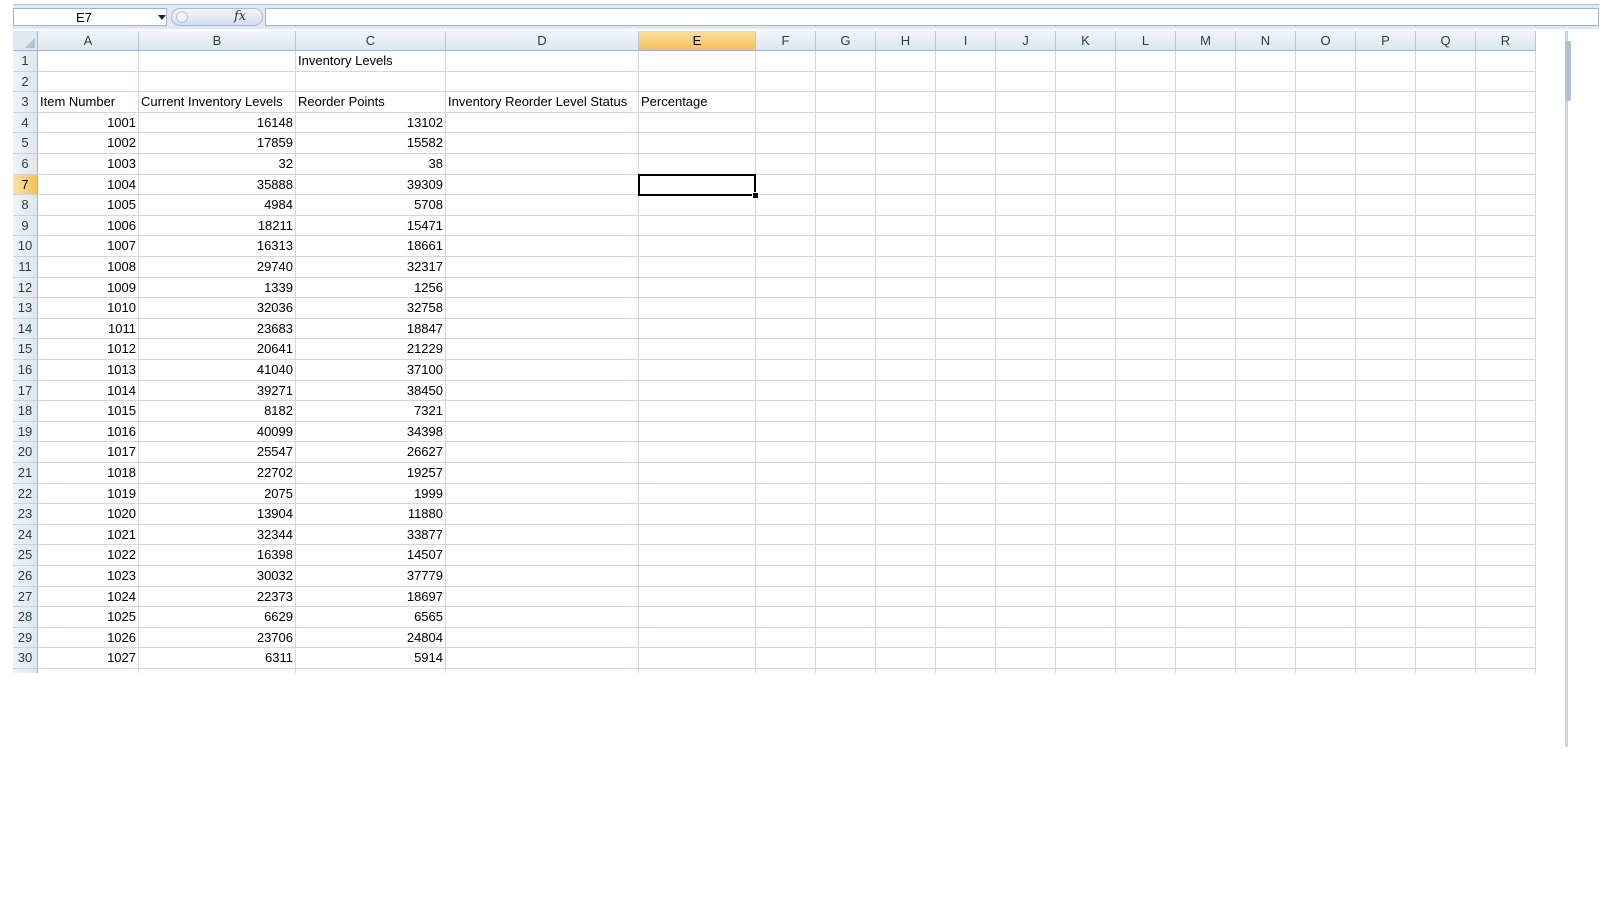 Image resolution: width=1600 pixels, height=900 pixels. I want to click on cell-b28: 6629, so click(217, 617).